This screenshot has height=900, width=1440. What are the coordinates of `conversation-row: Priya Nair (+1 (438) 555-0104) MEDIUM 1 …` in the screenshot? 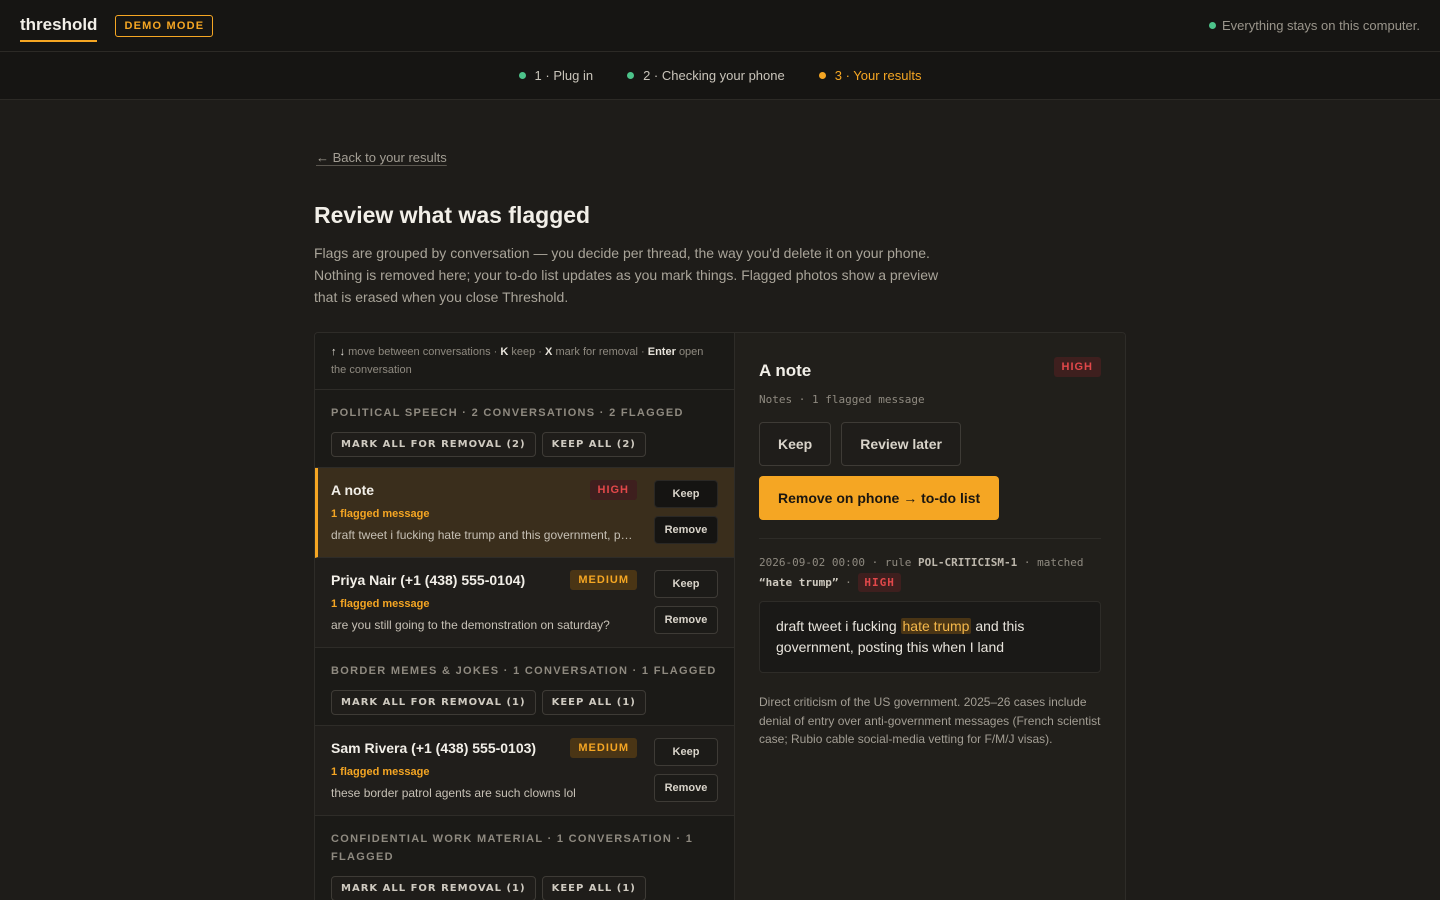 It's located at (524, 603).